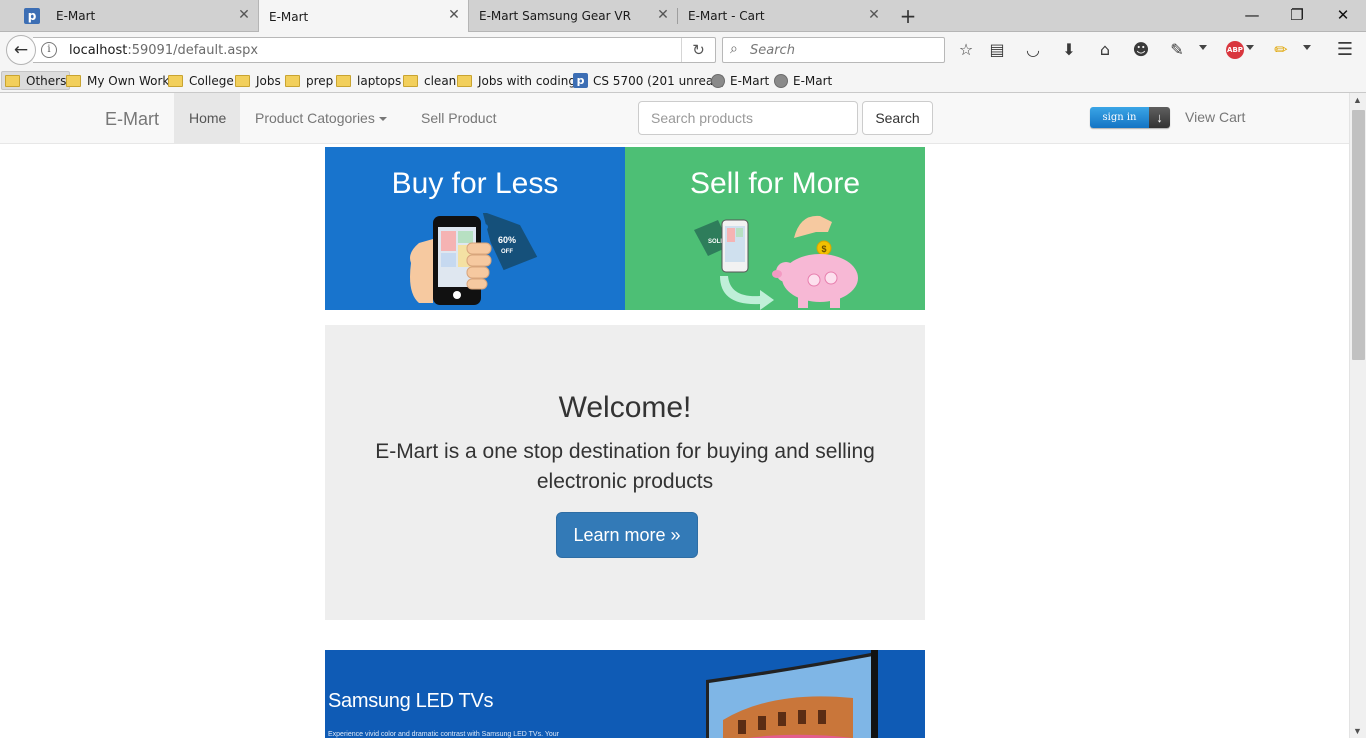  What do you see at coordinates (458, 118) in the screenshot?
I see `nav-sell-product: Sell Product` at bounding box center [458, 118].